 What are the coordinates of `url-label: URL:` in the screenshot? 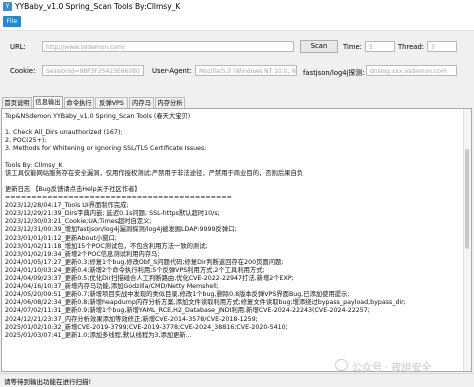 It's located at (18, 47).